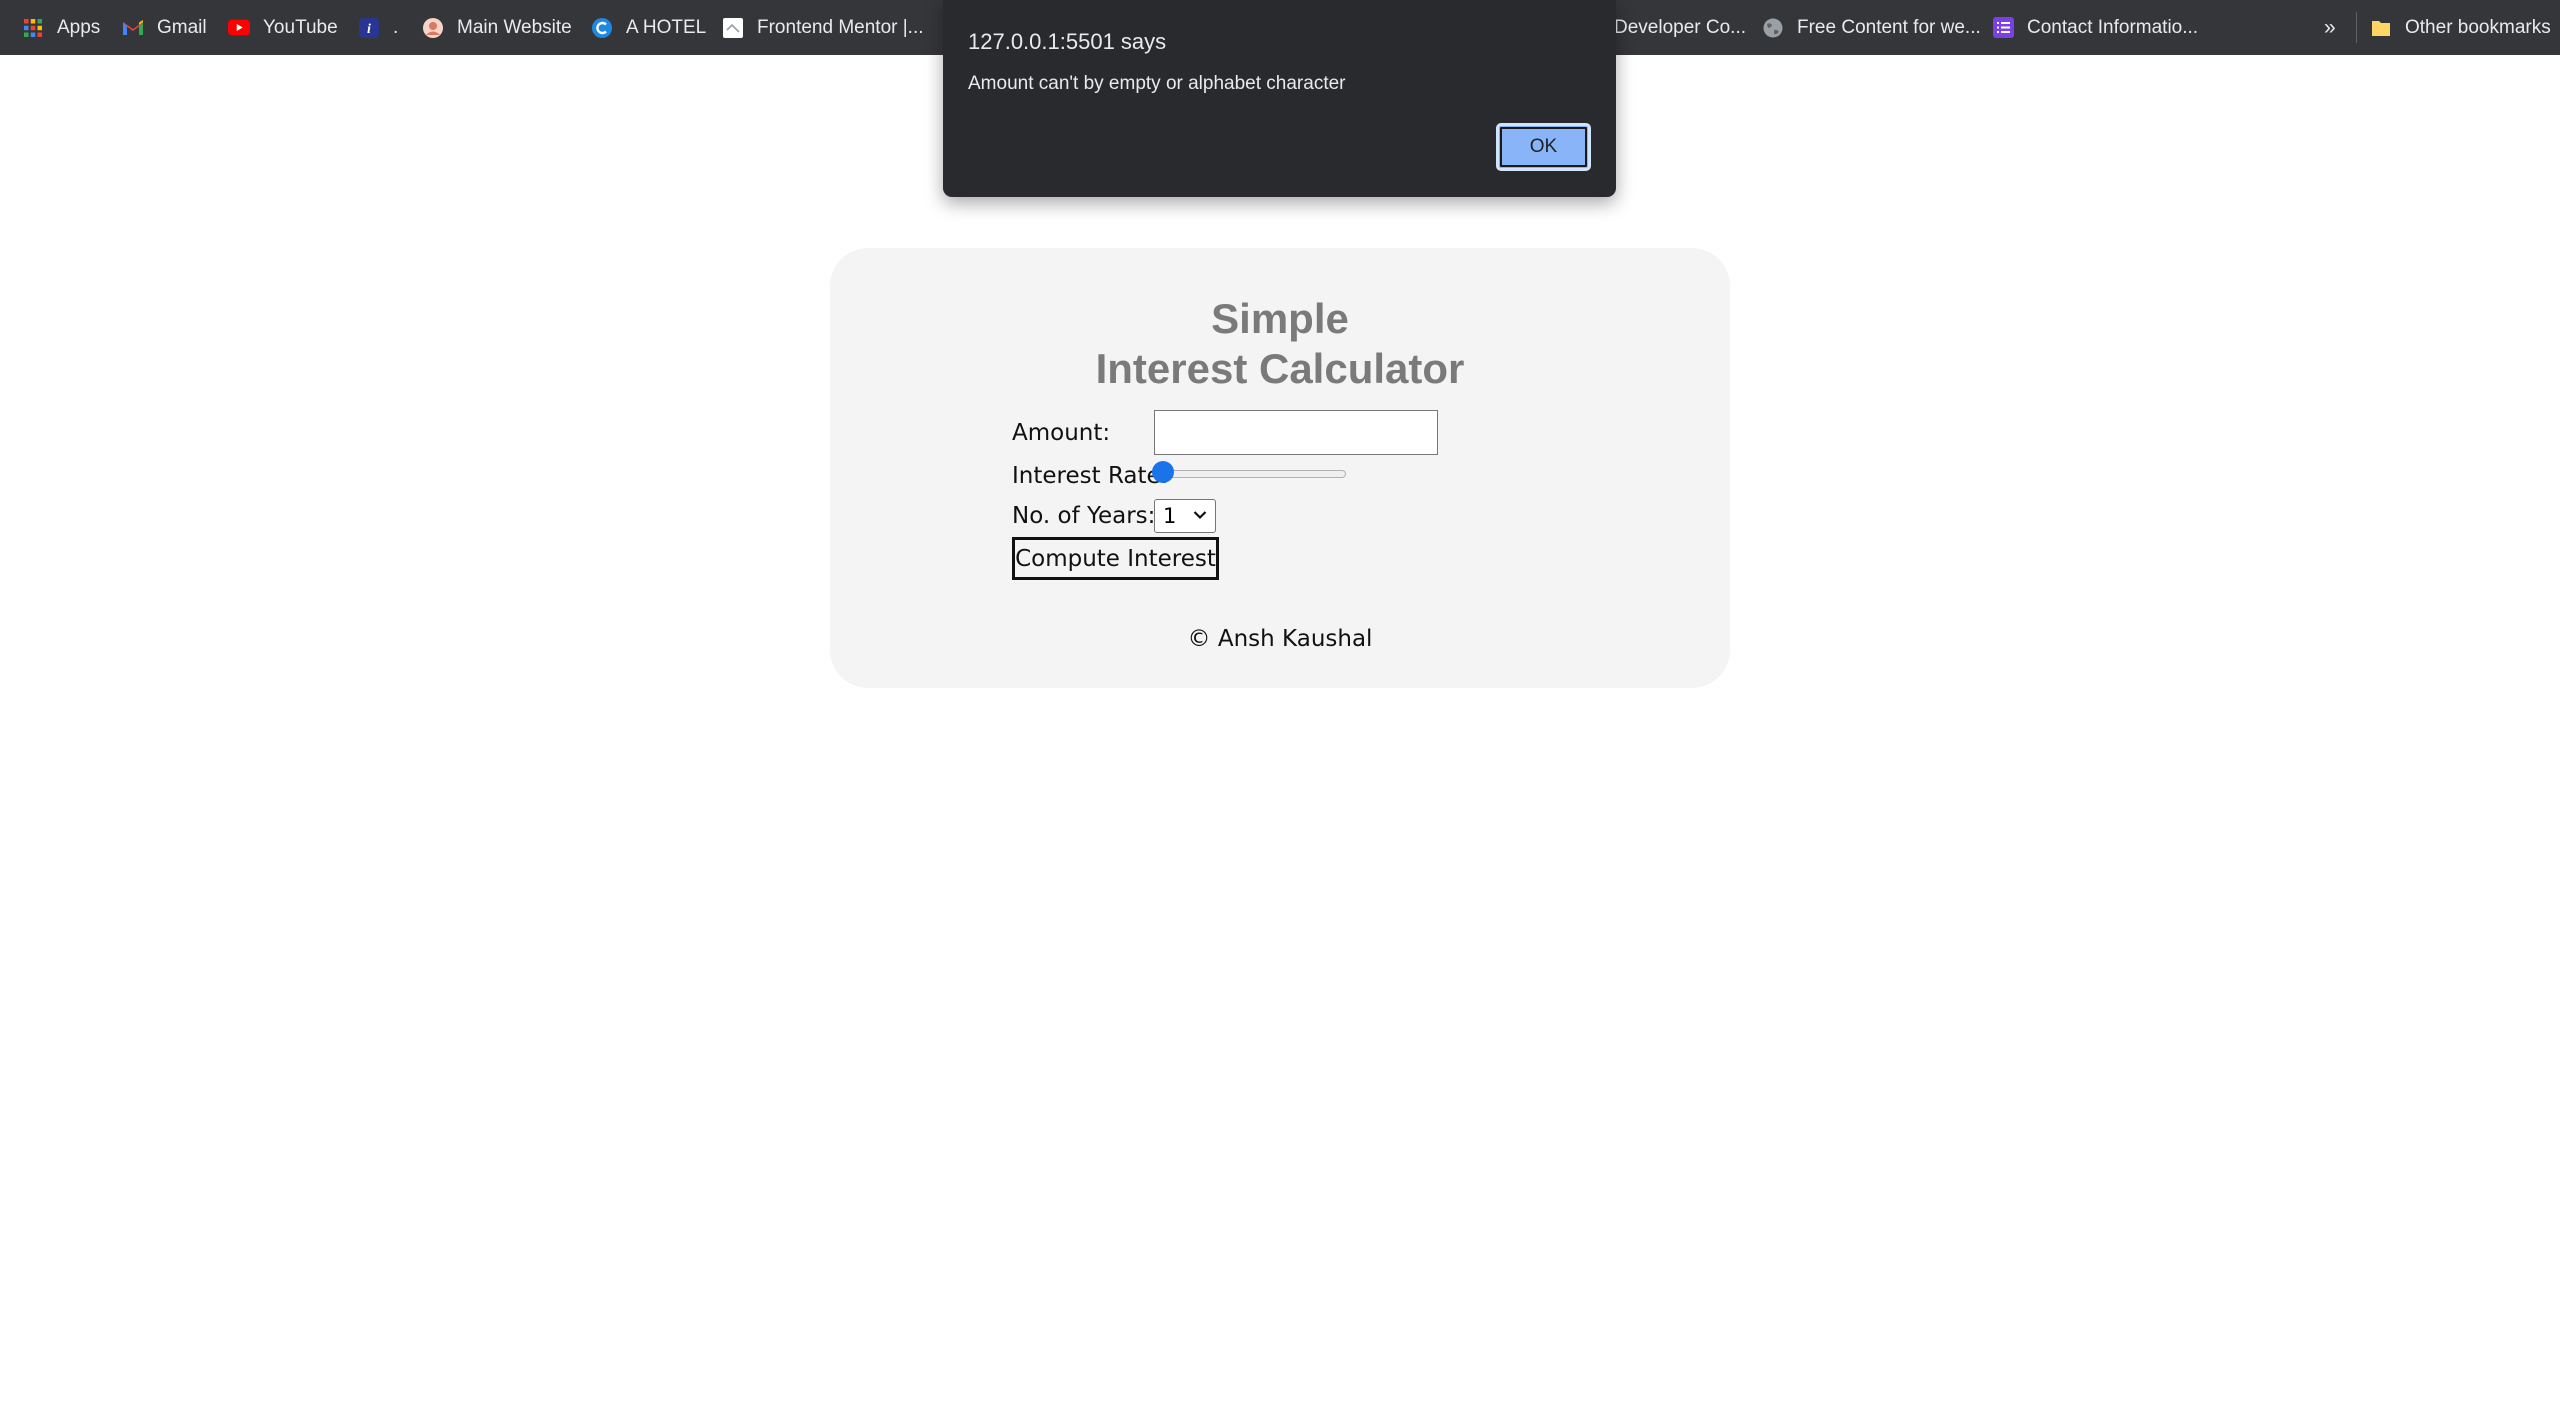  I want to click on bookmark-other-bookmarks: Other bookmarks, so click(2460, 27).